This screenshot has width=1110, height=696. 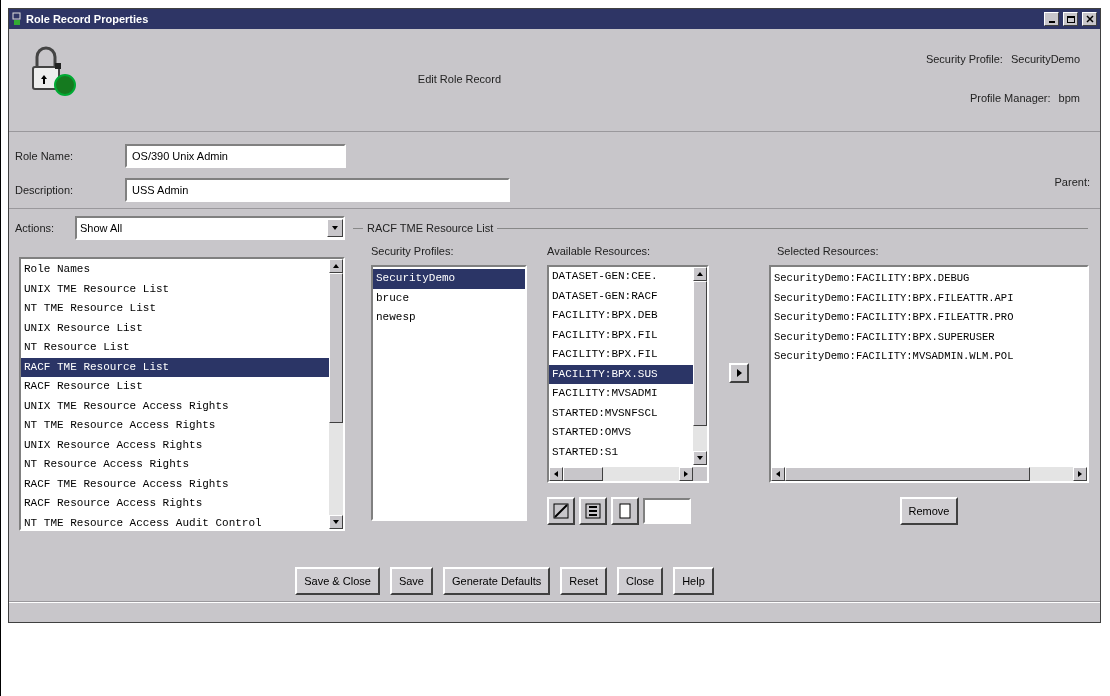 I want to click on list-item: newesp, so click(x=449, y=318).